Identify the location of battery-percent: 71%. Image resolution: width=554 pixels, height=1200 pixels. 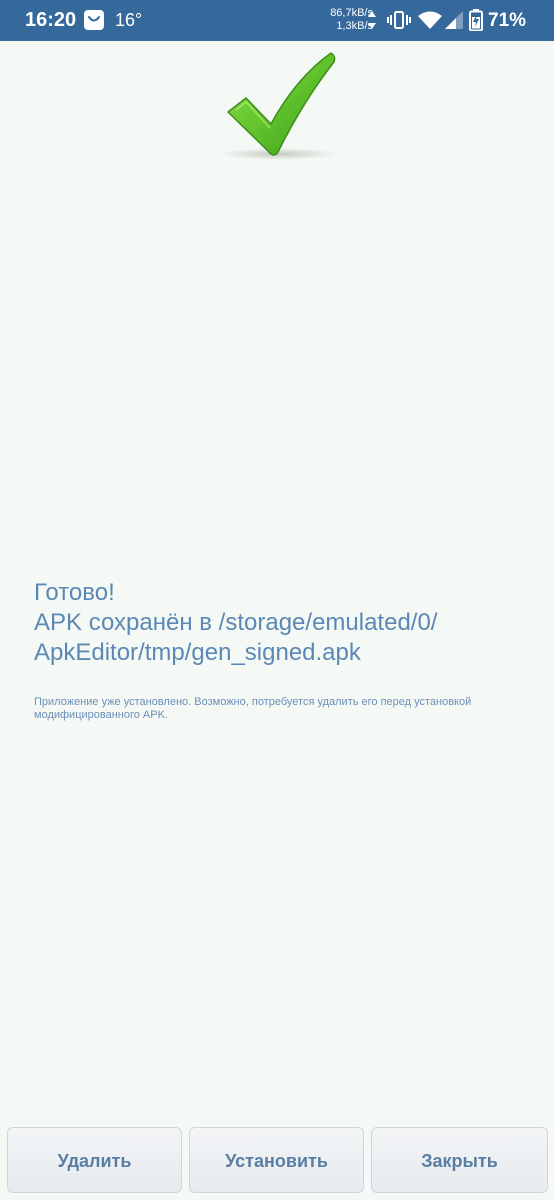
(507, 20).